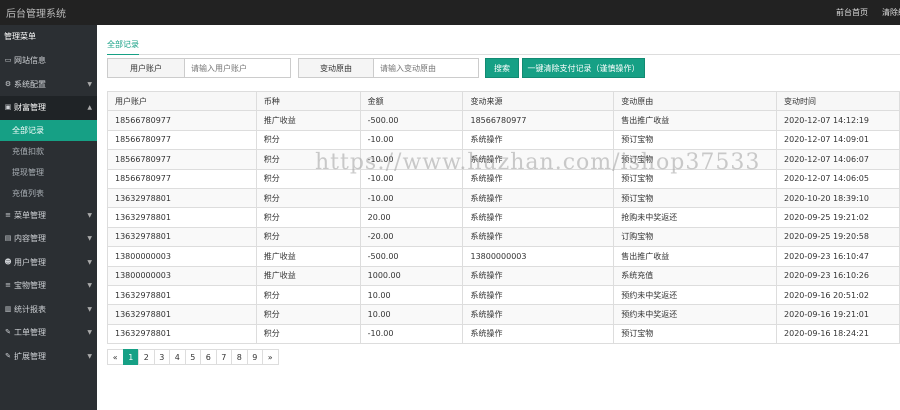  What do you see at coordinates (123, 45) in the screenshot?
I see `tab-all-records: 全部记录` at bounding box center [123, 45].